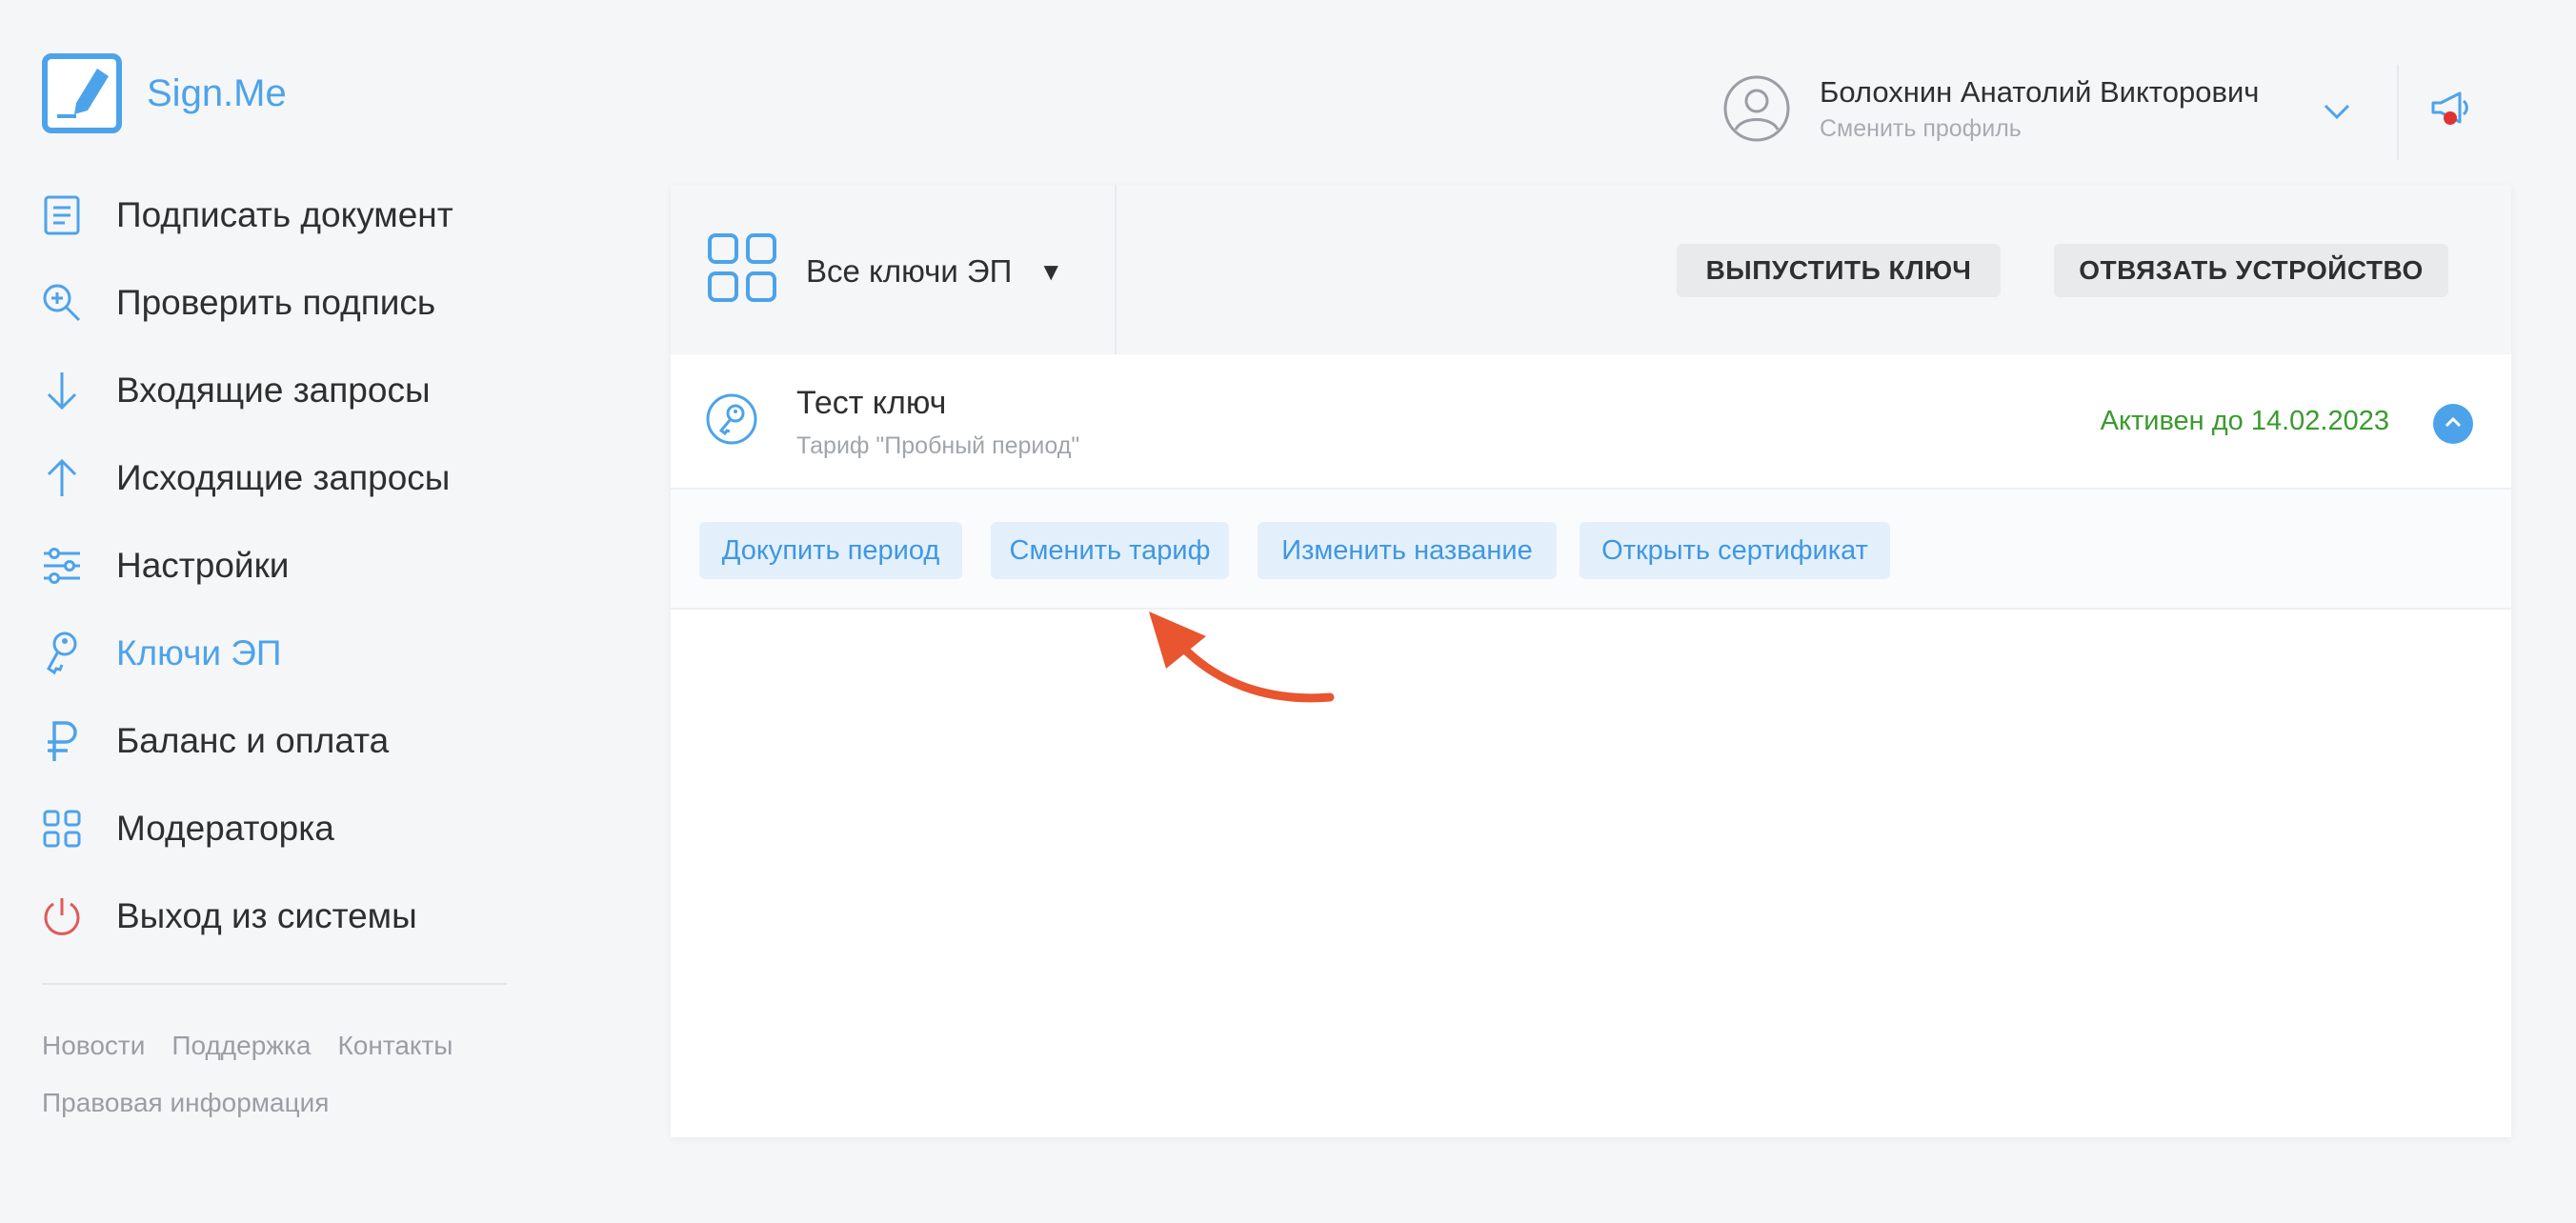 This screenshot has height=1223, width=2576. I want to click on sidebar-item-label: Баланс и оплата, so click(253, 741).